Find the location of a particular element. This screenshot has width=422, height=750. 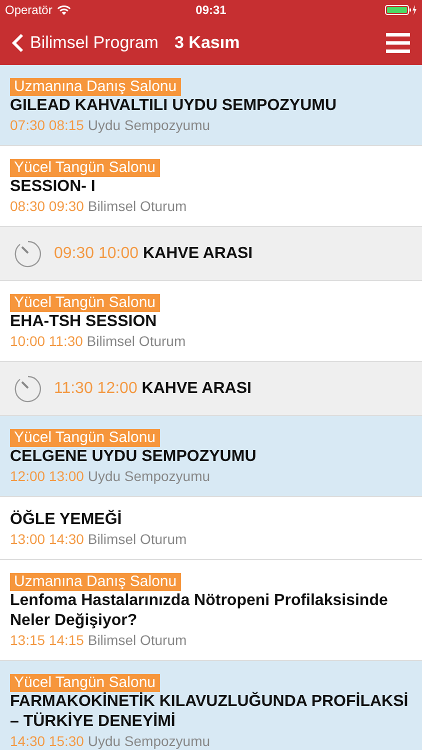

menu-icon is located at coordinates (398, 42).